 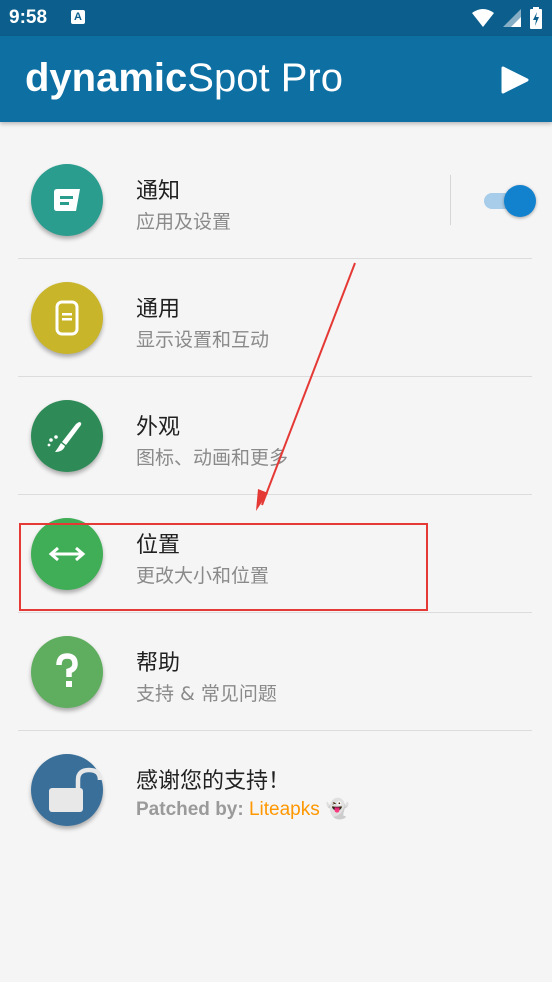 I want to click on menu-item-subtitle: 图标、动画和更多, so click(x=212, y=458).